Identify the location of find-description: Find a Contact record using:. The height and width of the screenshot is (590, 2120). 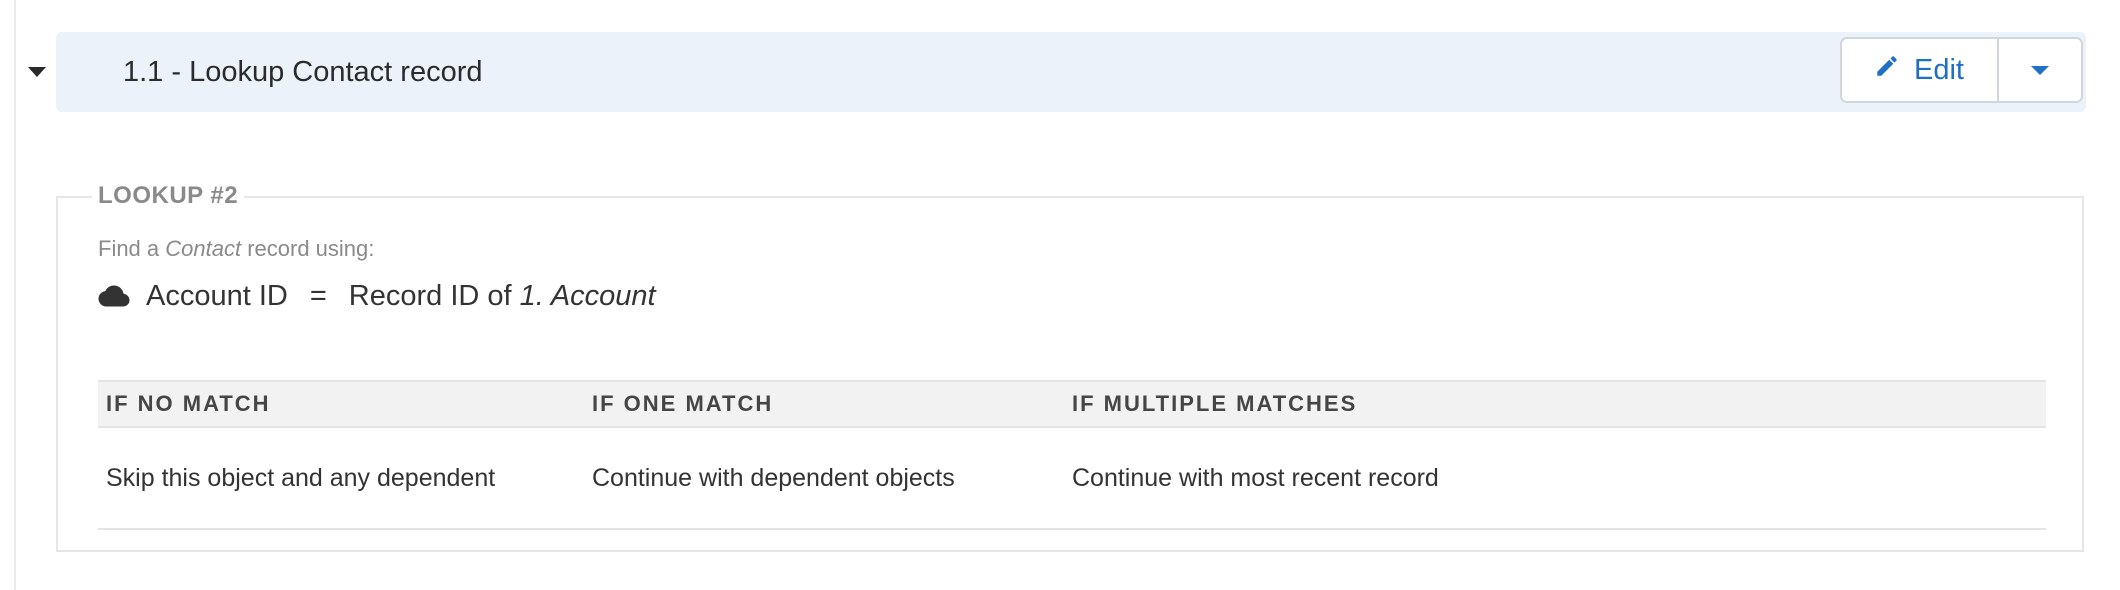
(236, 249).